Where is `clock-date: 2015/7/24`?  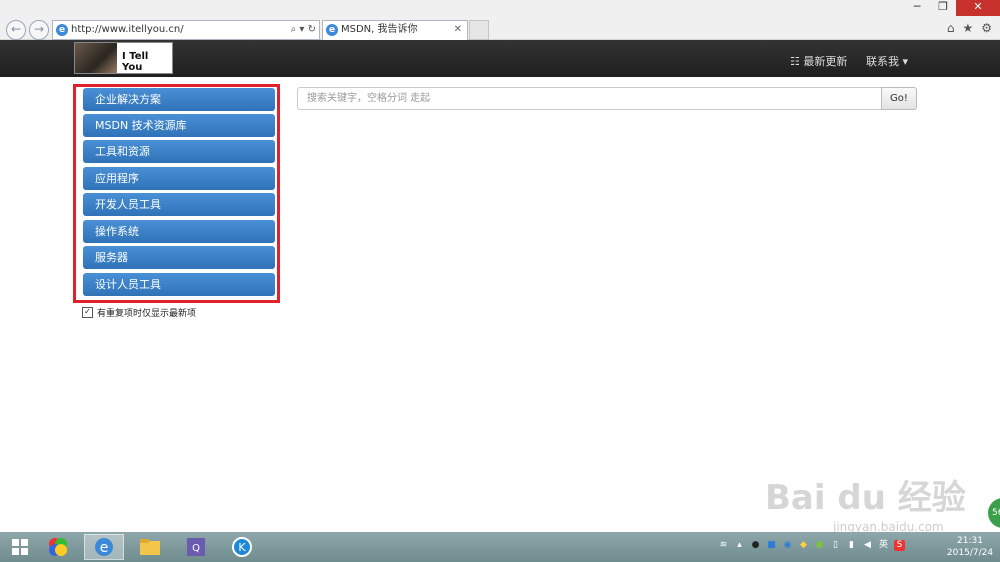
clock-date: 2015/7/24 is located at coordinates (970, 553).